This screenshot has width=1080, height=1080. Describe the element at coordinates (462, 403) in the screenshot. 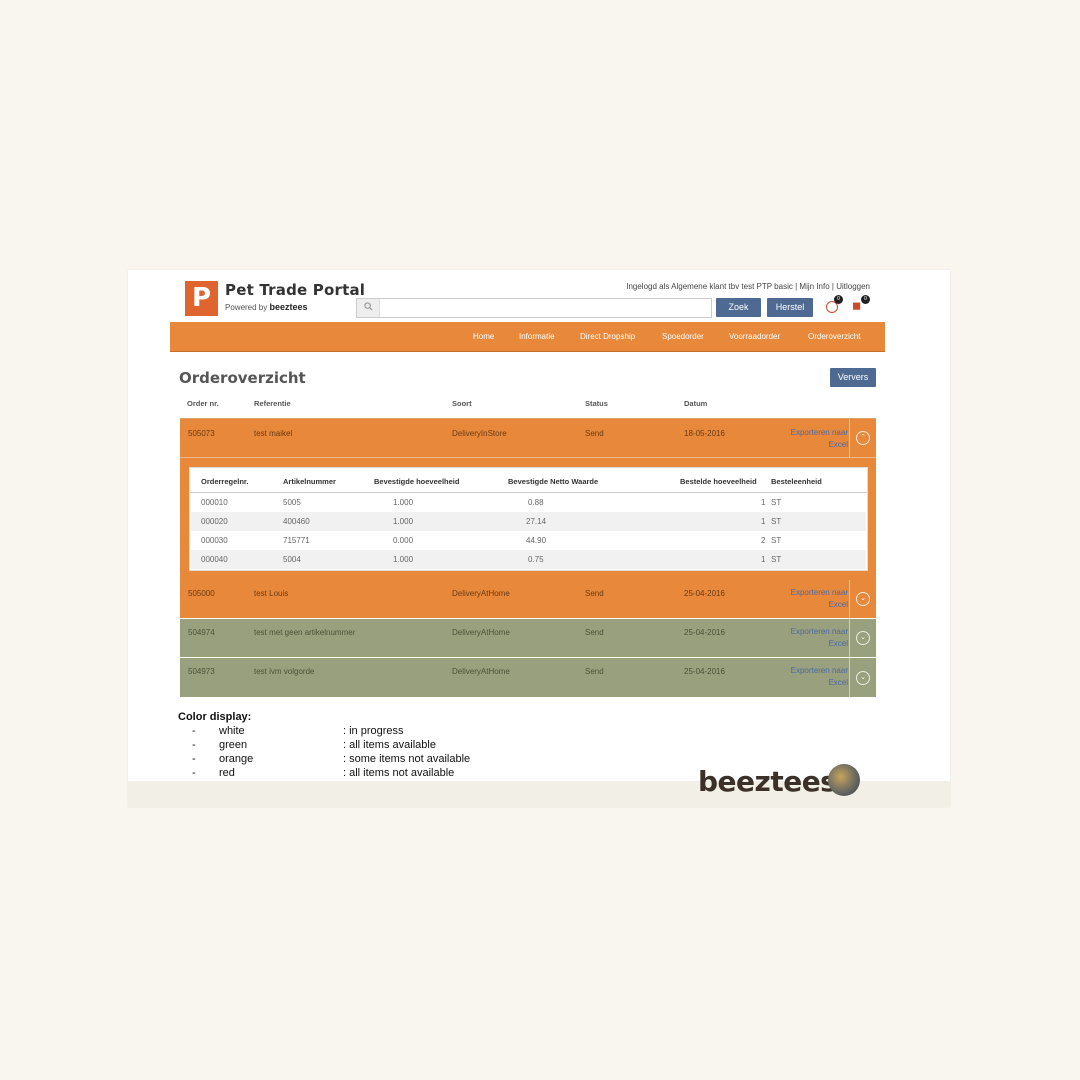

I see `col-soort: Soort` at that location.